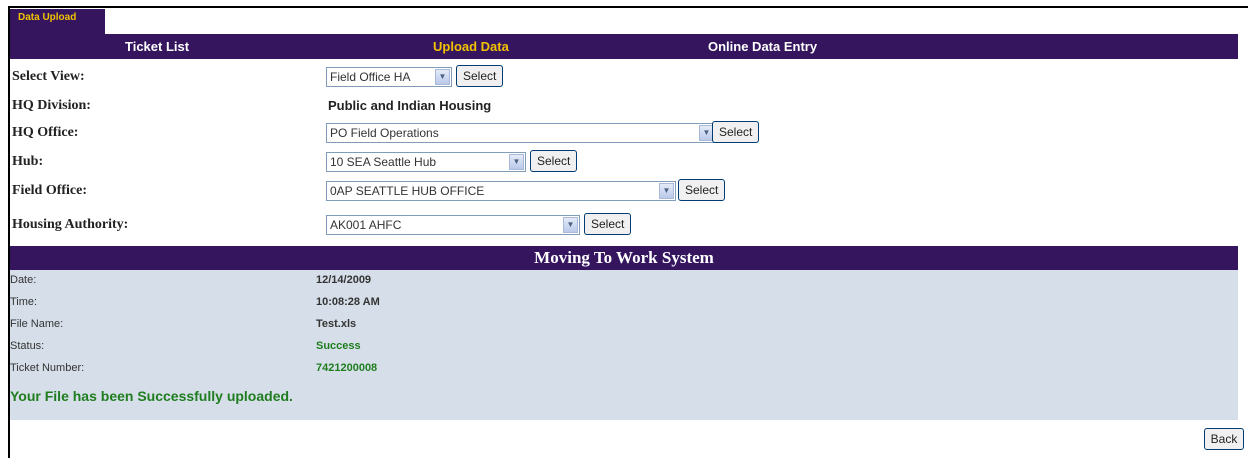  Describe the element at coordinates (471, 46) in the screenshot. I see `nav-upload-data: Upload Data` at that location.